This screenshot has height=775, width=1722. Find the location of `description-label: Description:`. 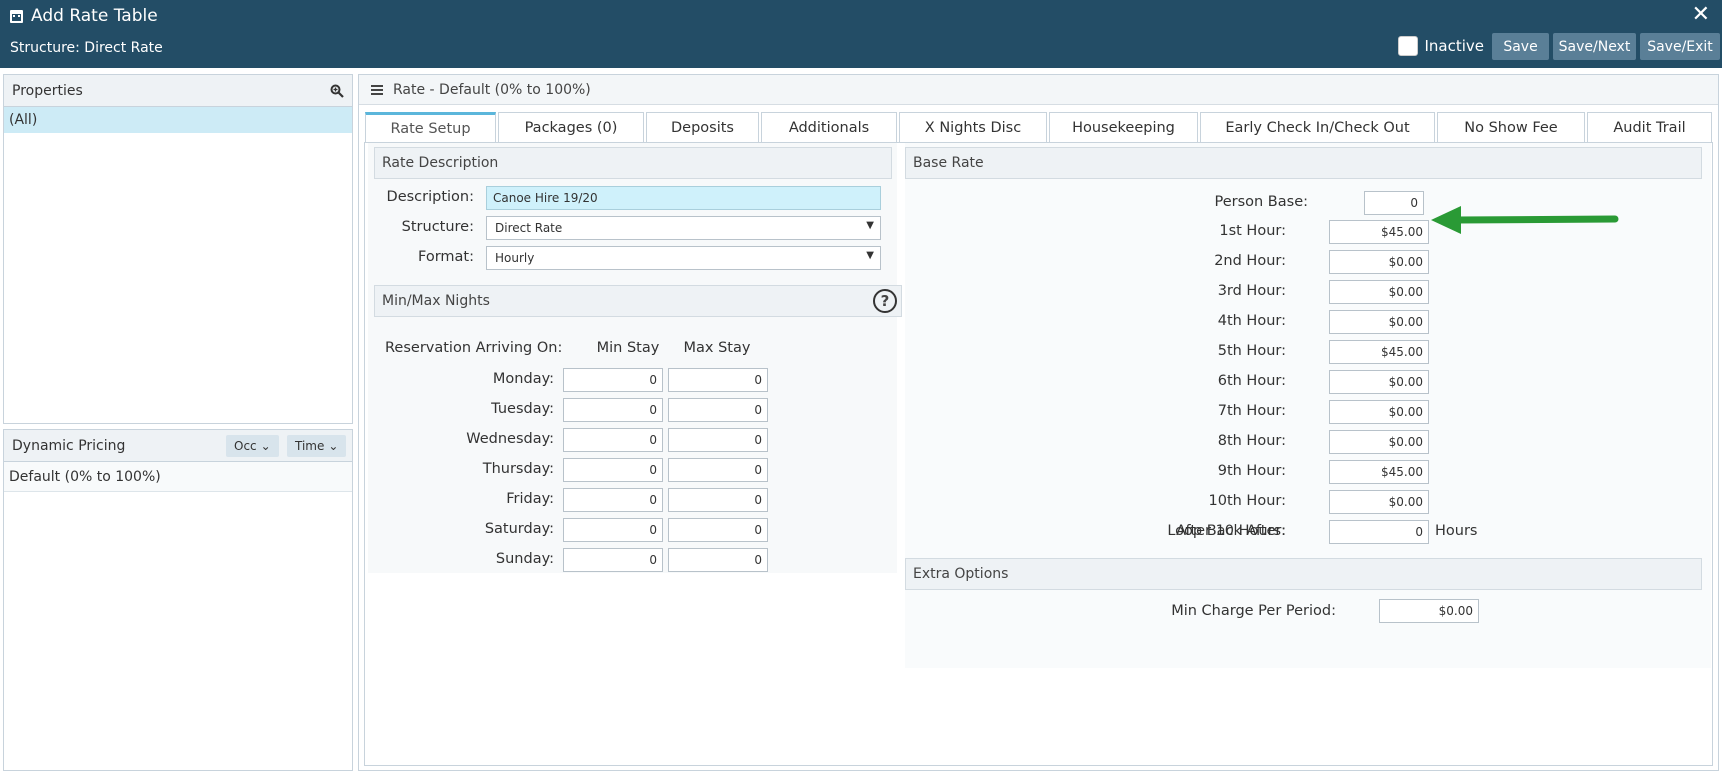

description-label: Description: is located at coordinates (430, 197).